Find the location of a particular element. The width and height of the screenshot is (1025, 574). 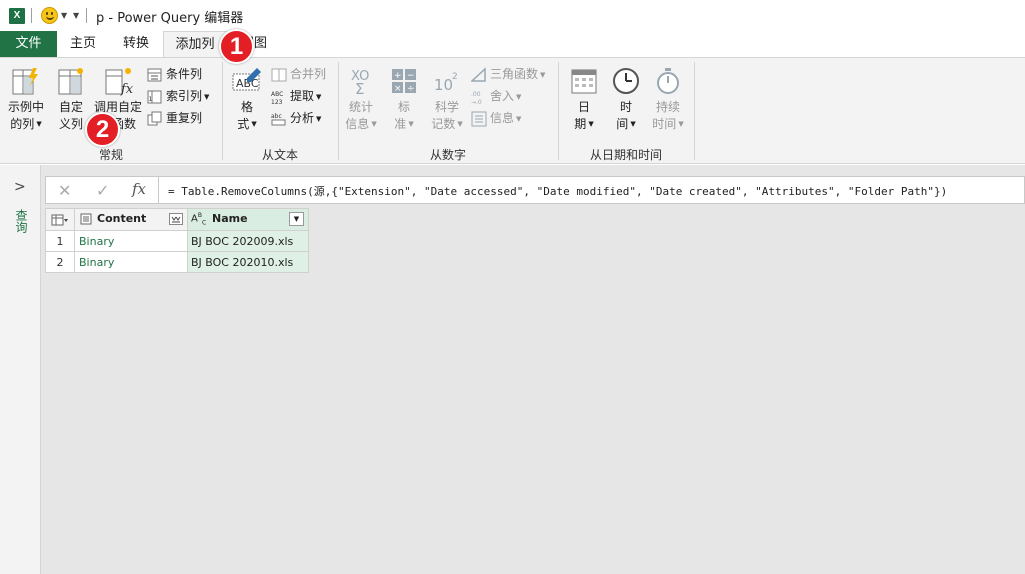

svg-text: fx is located at coordinates (126, 89).